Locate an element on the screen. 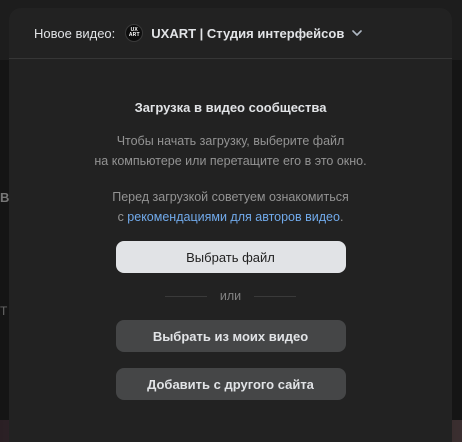 The width and height of the screenshot is (462, 442). advice-suffix: . is located at coordinates (341, 217).